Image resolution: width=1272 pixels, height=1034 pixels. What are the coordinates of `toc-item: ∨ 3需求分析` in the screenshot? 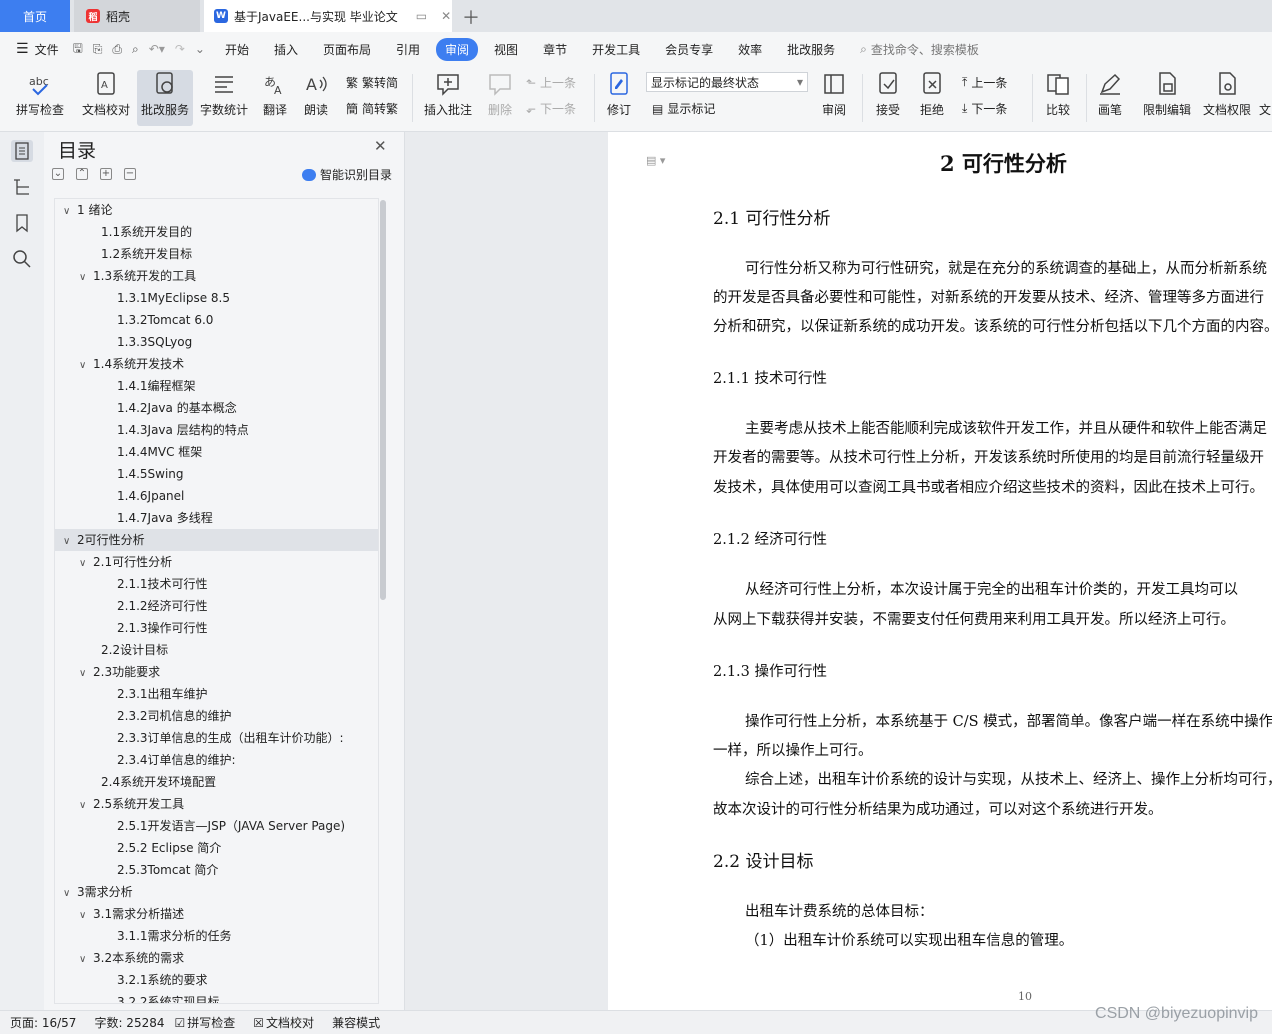 It's located at (216, 892).